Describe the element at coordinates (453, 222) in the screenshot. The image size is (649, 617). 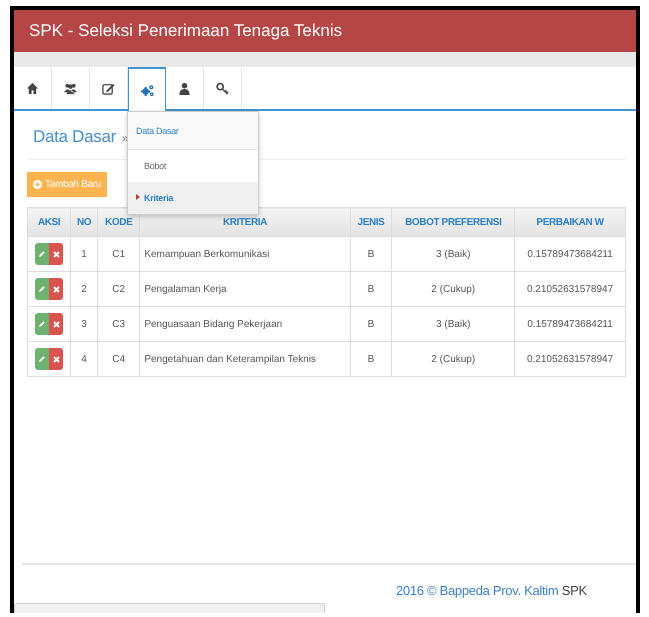
I see `column-header: BOBOT PREFERENSI` at that location.